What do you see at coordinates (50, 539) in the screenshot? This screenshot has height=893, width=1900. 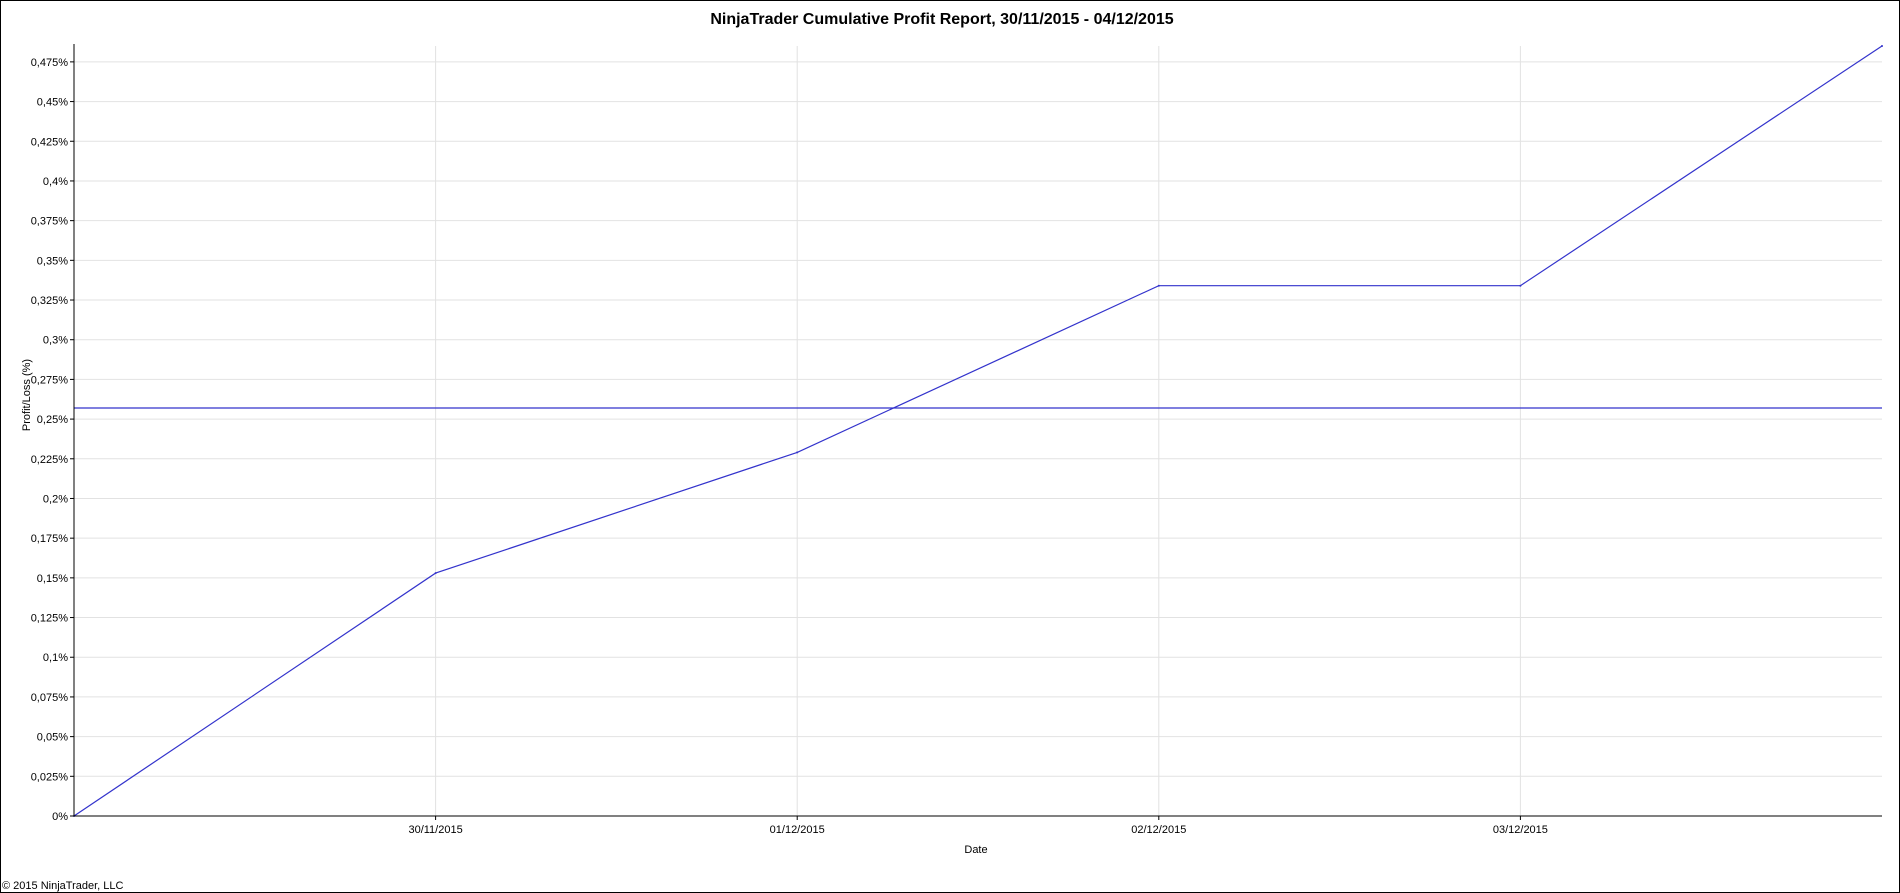 I see `y-tick-label: 0,175%` at bounding box center [50, 539].